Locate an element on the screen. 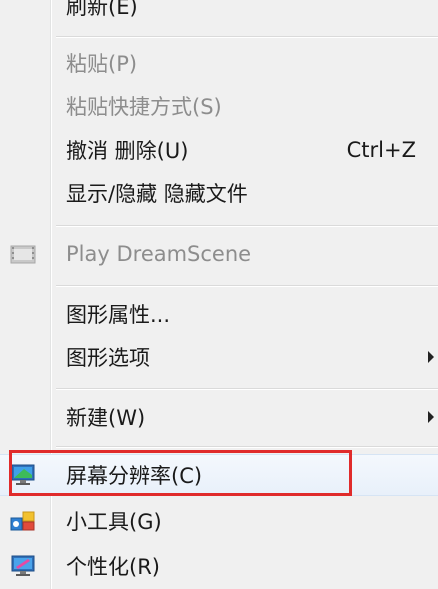 This screenshot has height=589, width=438. menu-item-screen-resolution-label: 屏幕分辨率(C) is located at coordinates (134, 476).